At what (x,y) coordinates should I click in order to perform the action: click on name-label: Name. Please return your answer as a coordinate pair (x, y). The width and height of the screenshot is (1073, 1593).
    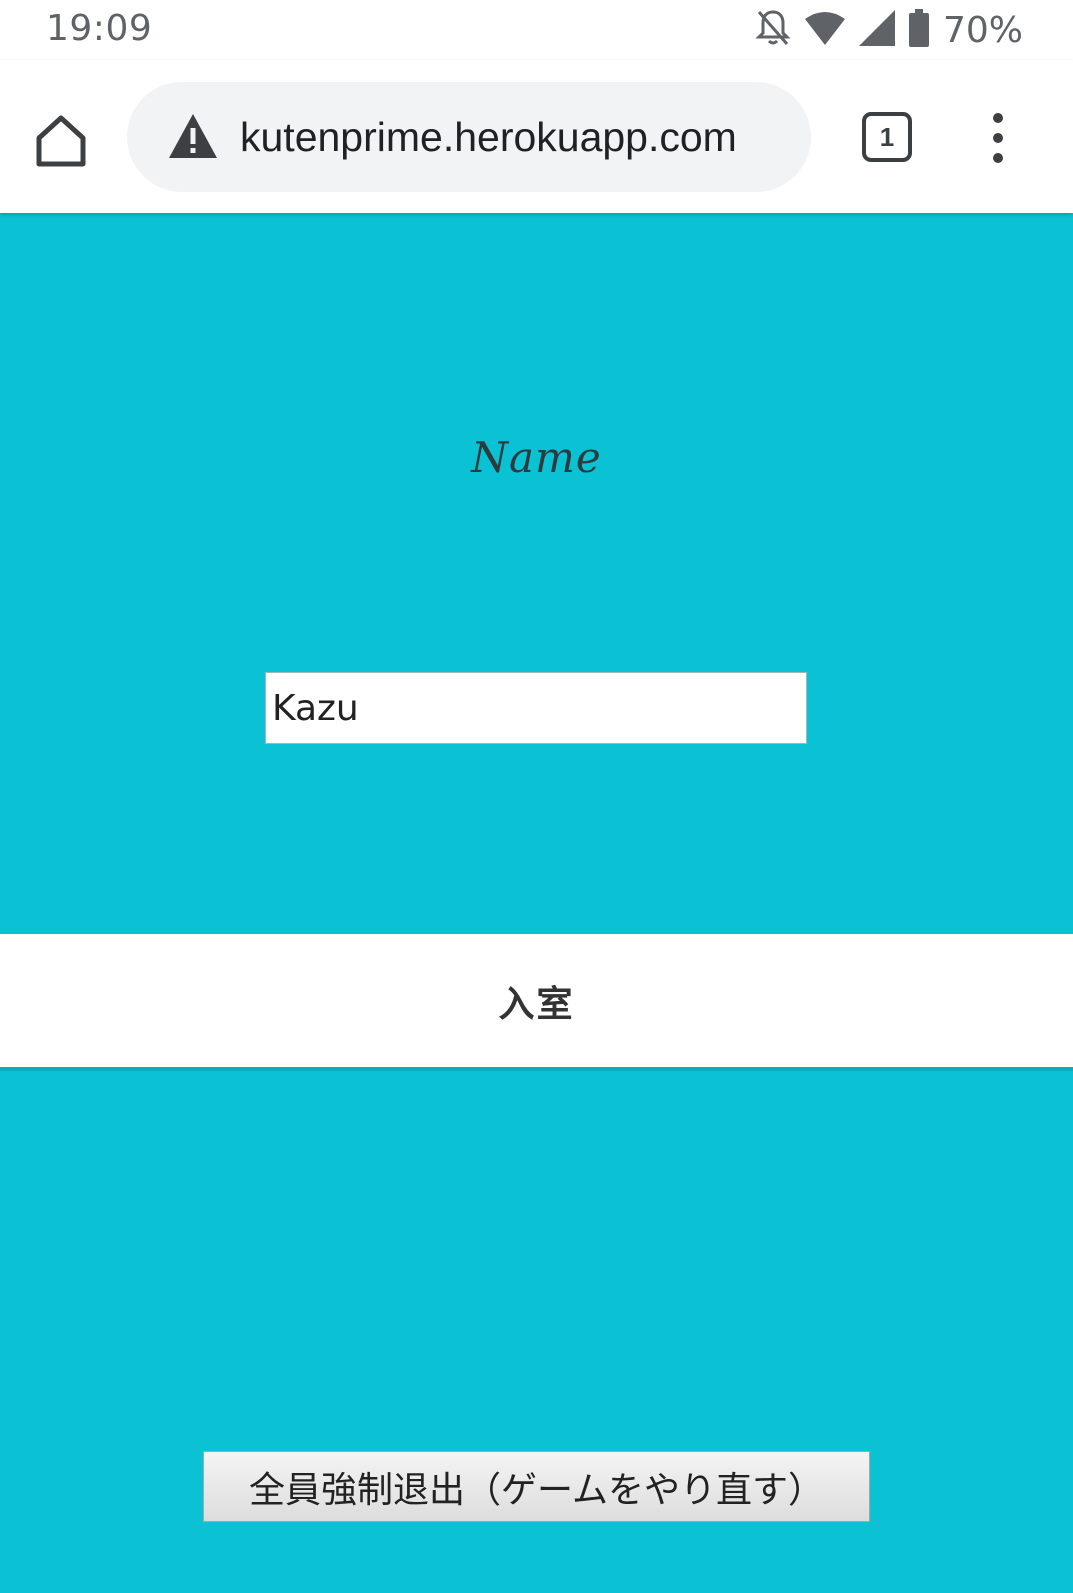
    Looking at the image, I should click on (536, 457).